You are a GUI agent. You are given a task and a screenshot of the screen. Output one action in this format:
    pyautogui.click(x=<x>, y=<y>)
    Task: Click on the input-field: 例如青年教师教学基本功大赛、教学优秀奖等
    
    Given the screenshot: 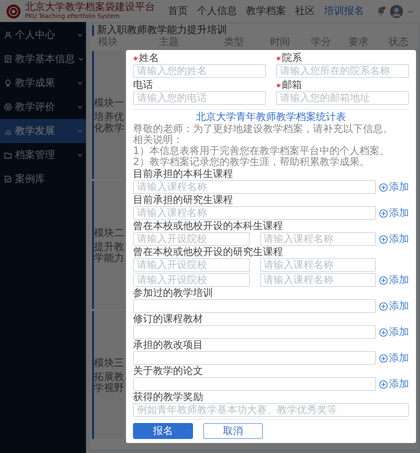 What is the action you would take?
    pyautogui.click(x=271, y=410)
    